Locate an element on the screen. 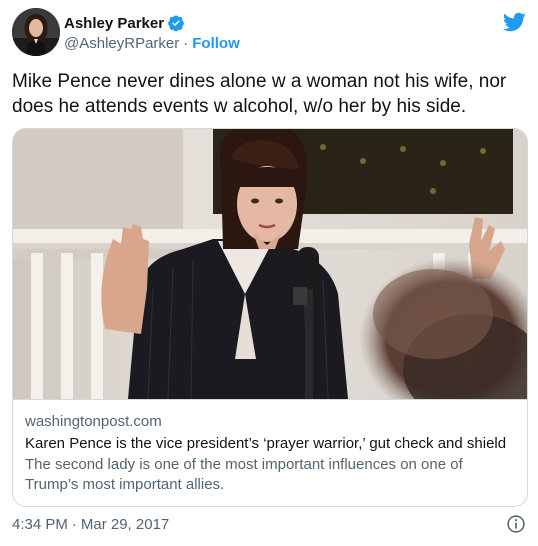 The image size is (538, 546). verified-badge-icon is located at coordinates (176, 23).